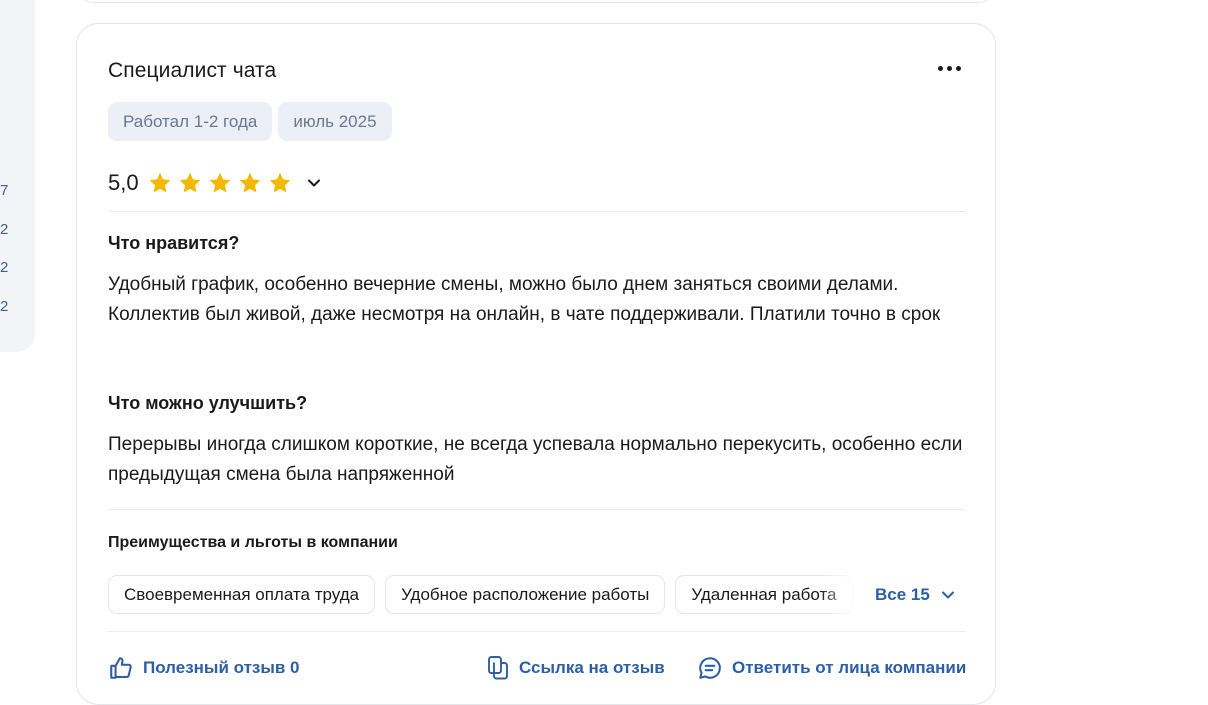  I want to click on rating-value: 5,0, so click(123, 182).